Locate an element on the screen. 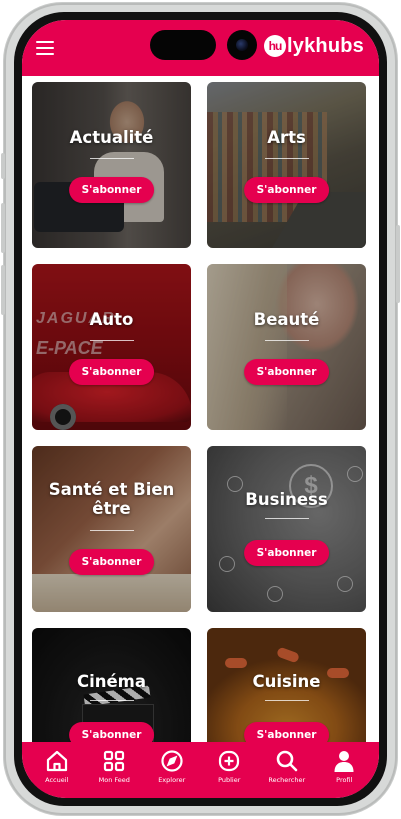 This screenshot has width=401, height=819. nav-explorer: Explorer is located at coordinates (172, 770).